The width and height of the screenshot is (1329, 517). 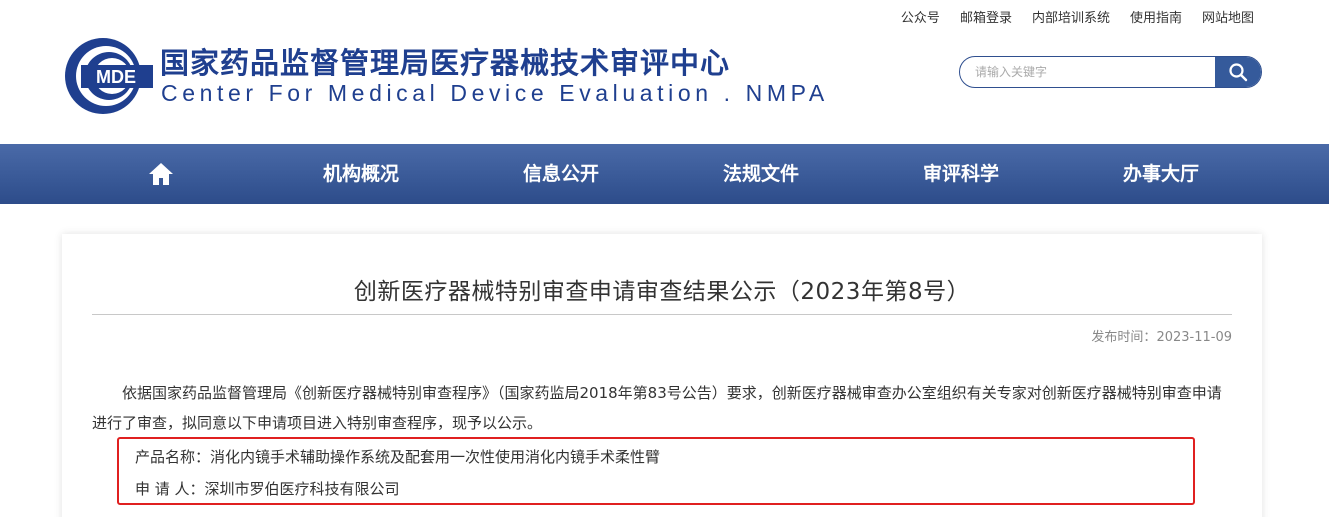 I want to click on nav-item-services: 办事大厅, so click(x=1161, y=174).